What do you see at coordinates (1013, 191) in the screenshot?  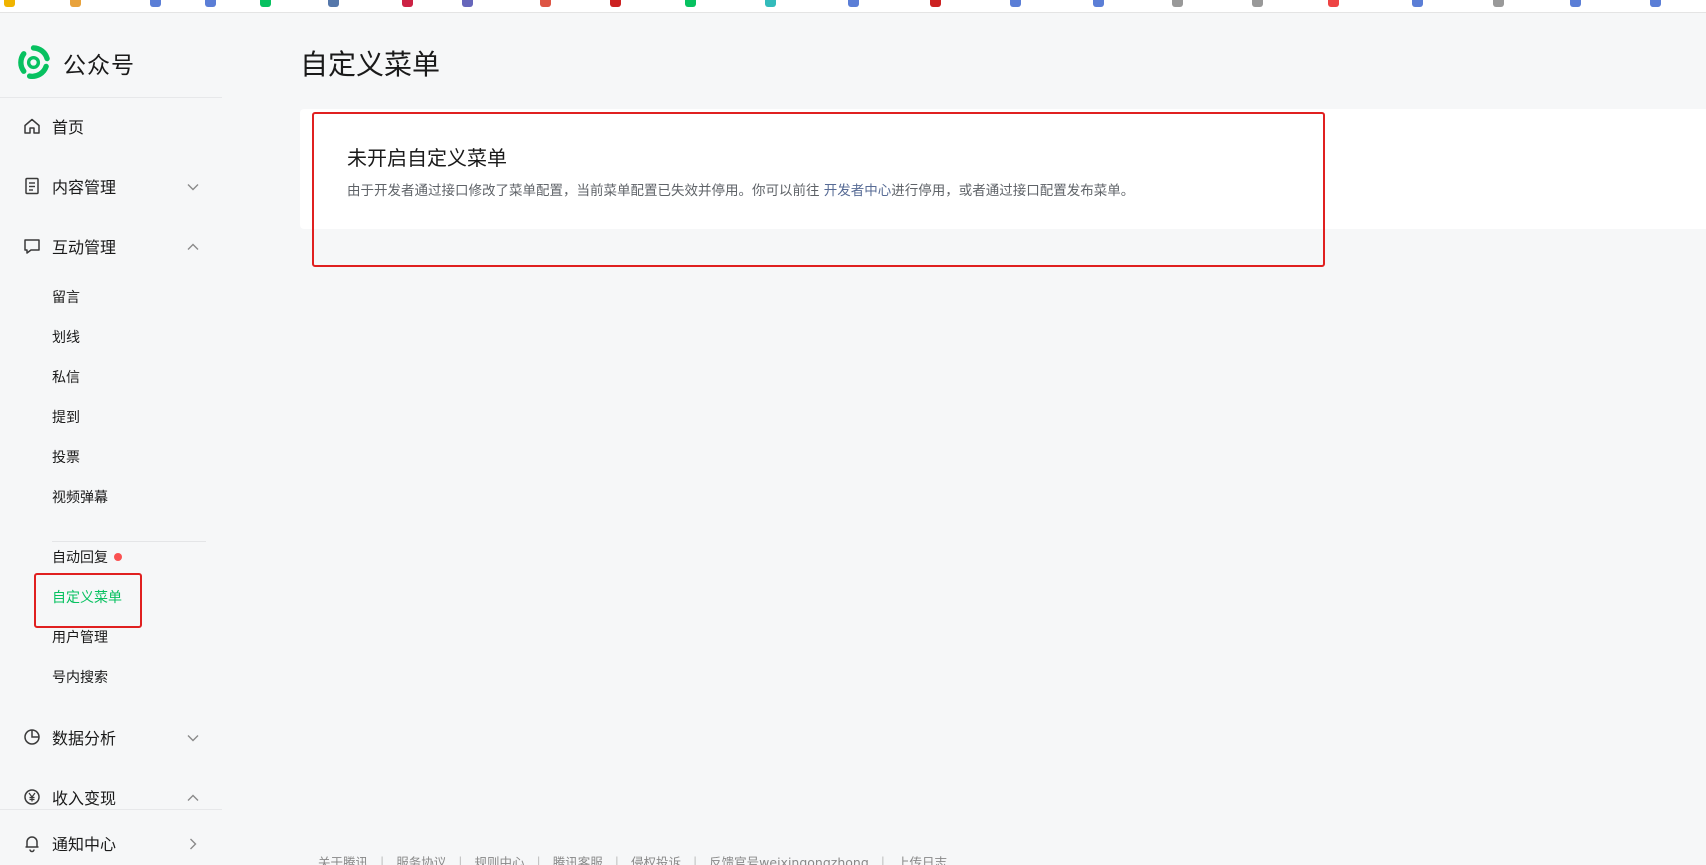 I see `notice-text: 进行停用，或者通过接口配置发布菜单。` at bounding box center [1013, 191].